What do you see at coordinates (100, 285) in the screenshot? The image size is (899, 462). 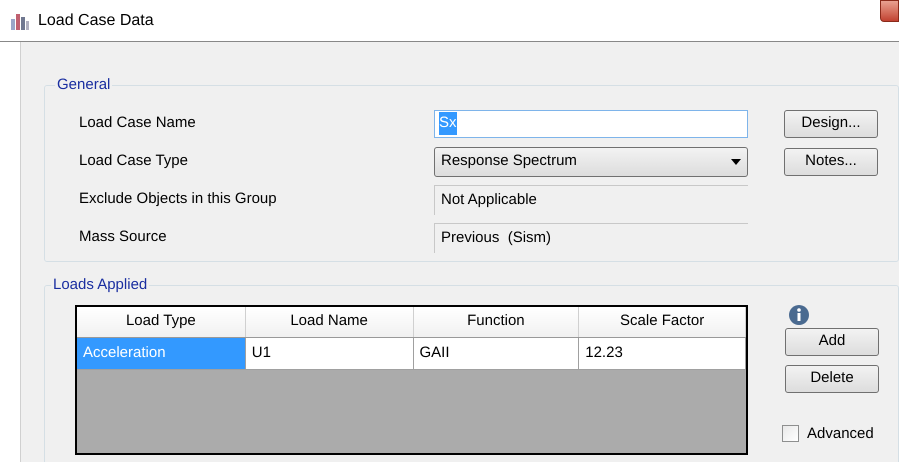 I see `group-title: Loads Applied` at bounding box center [100, 285].